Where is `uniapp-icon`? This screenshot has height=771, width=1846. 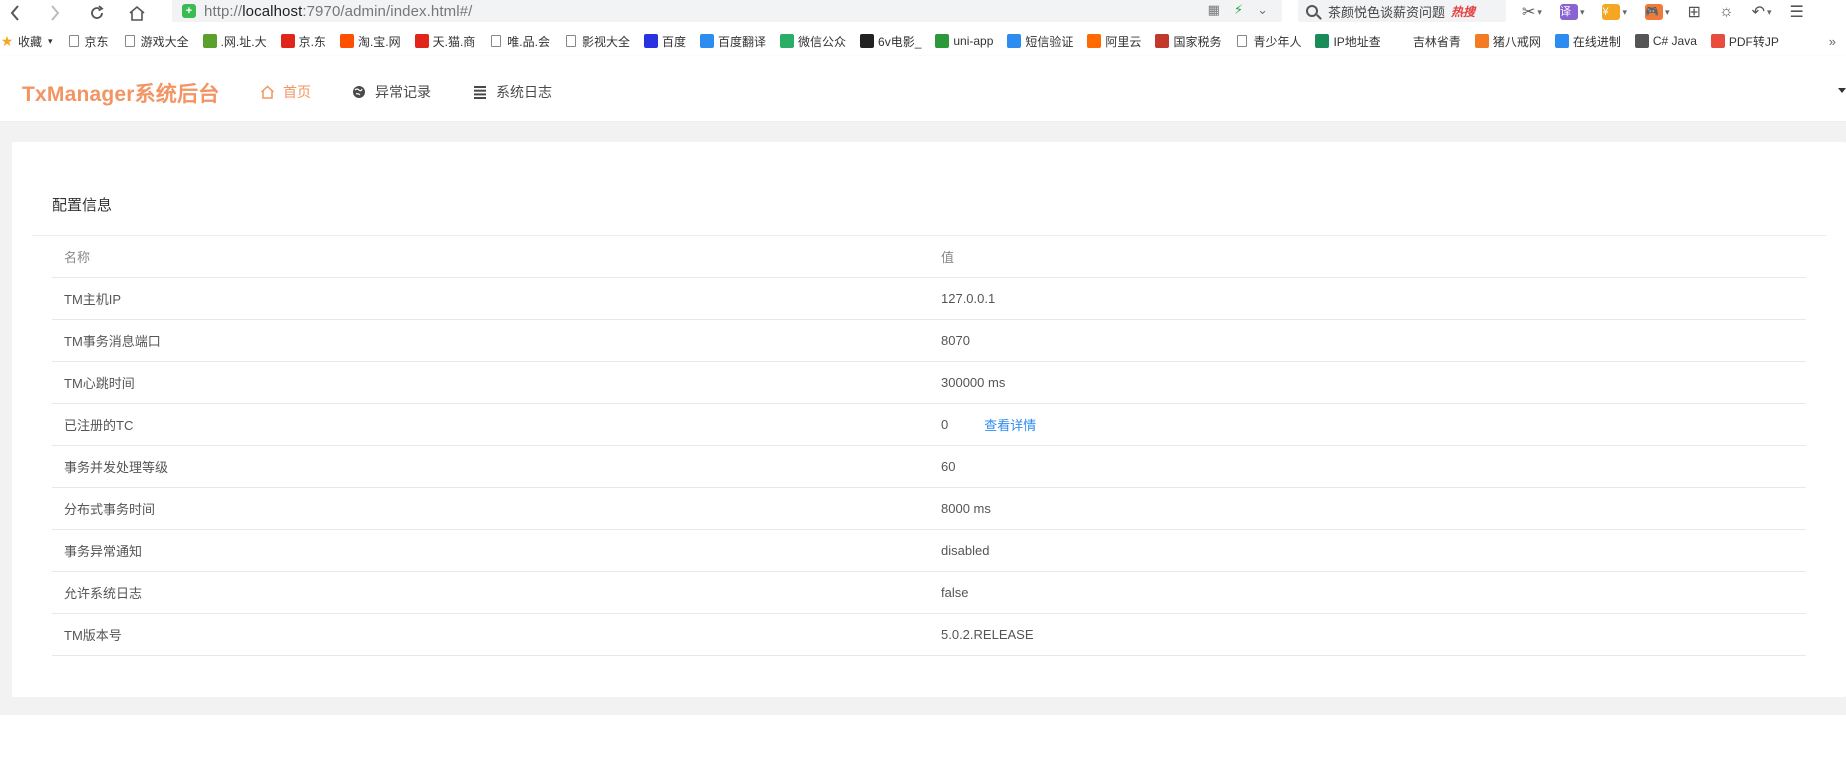
uniapp-icon is located at coordinates (942, 41).